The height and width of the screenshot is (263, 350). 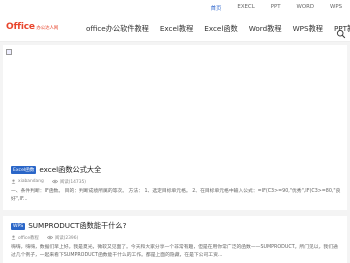 What do you see at coordinates (77, 226) in the screenshot?
I see `article-title-link: SUMPRODUCT函数能干什么?` at bounding box center [77, 226].